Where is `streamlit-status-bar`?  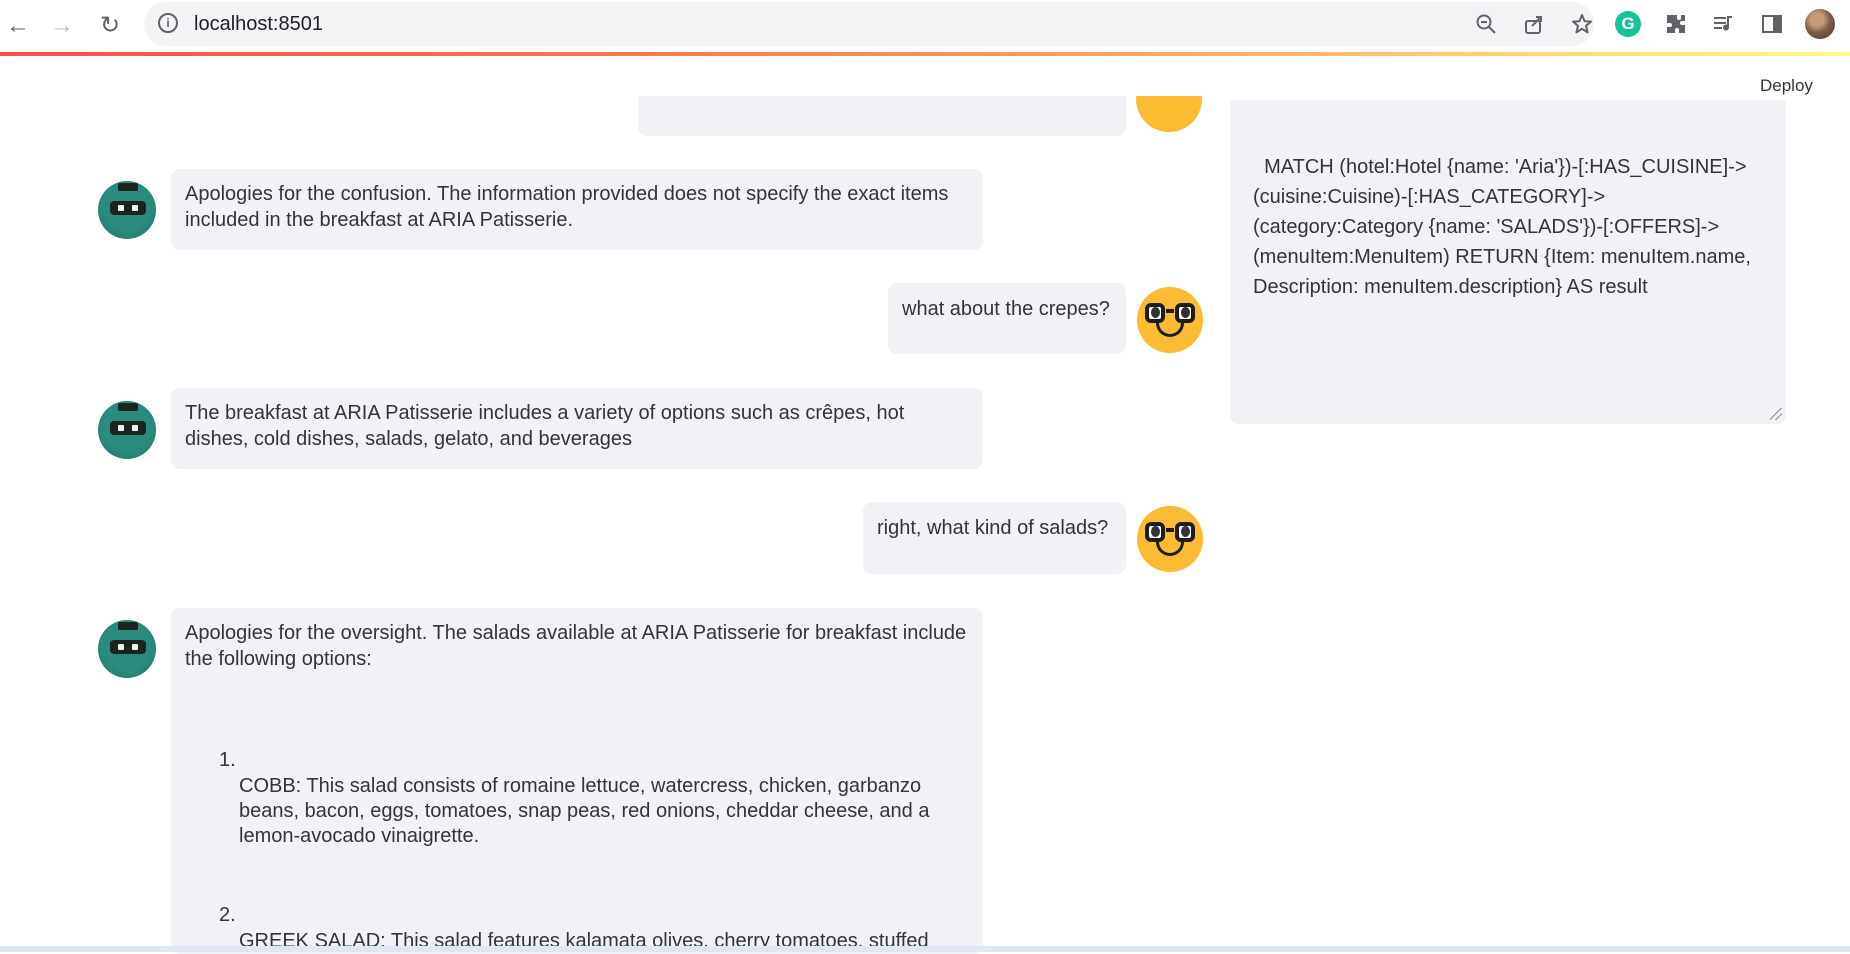 streamlit-status-bar is located at coordinates (925, 54).